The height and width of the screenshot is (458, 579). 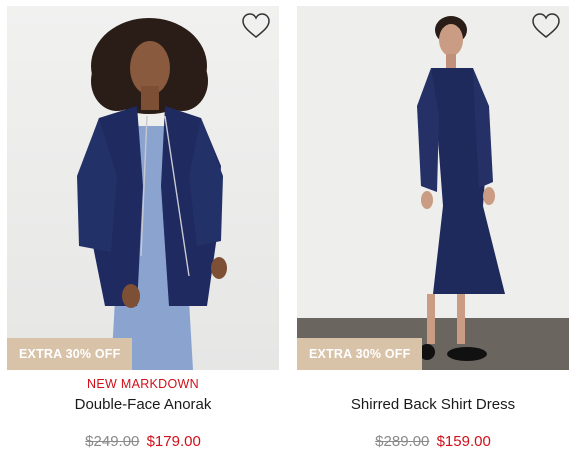 I want to click on sale-price: $159.00, so click(x=463, y=441).